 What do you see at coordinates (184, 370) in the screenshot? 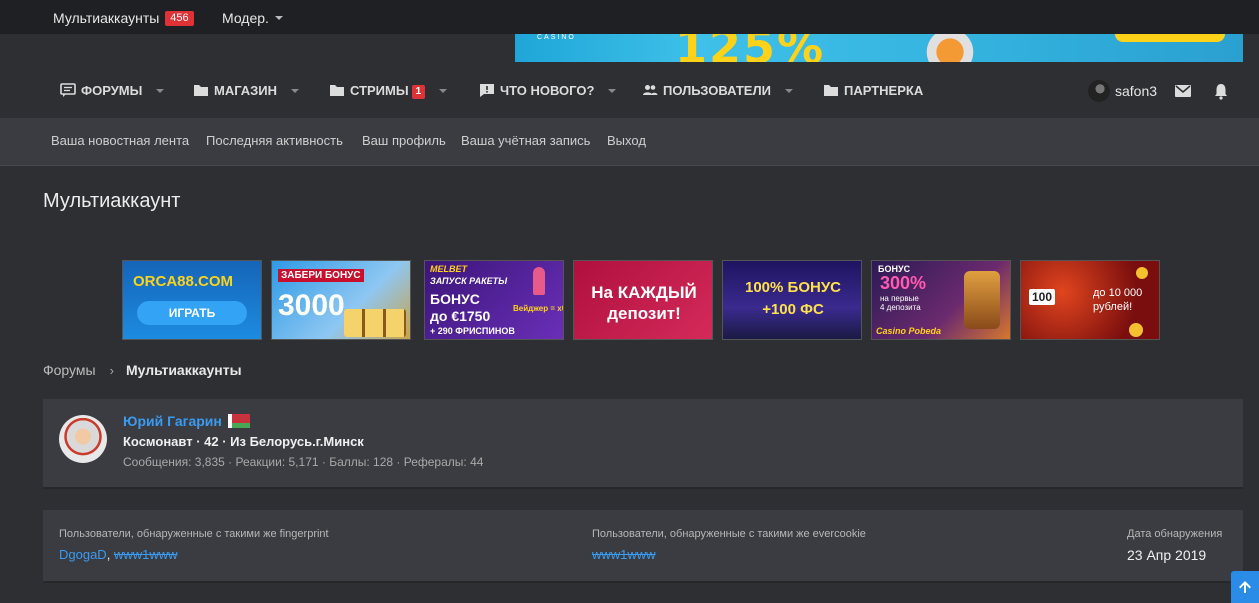
I see `breadcrumb-current: Мультиаккаунты` at bounding box center [184, 370].